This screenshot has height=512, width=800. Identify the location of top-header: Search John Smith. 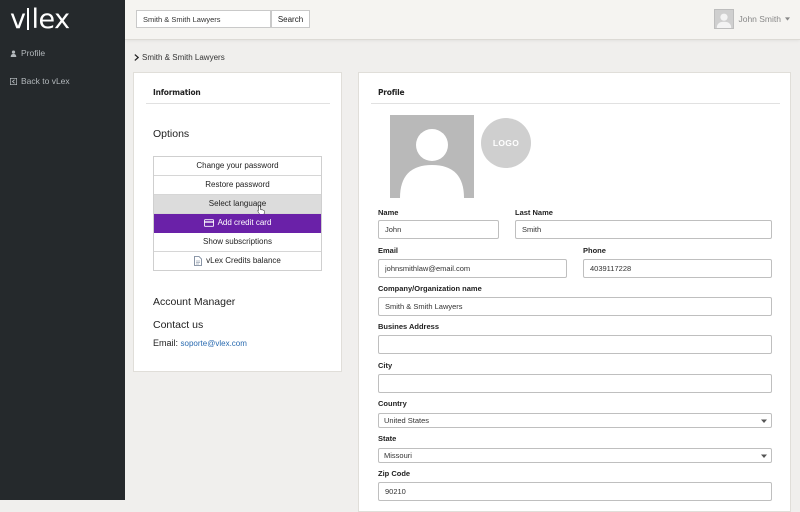
(462, 20).